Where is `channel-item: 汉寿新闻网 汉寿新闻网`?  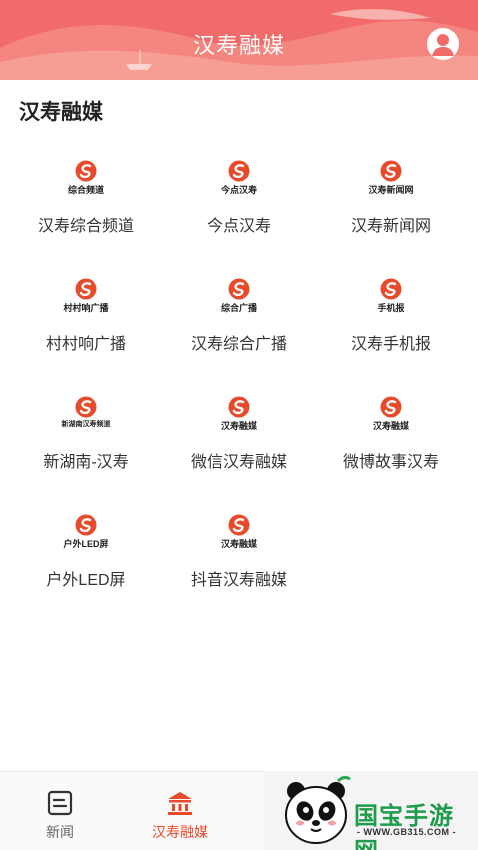
channel-item: 汉寿新闻网 汉寿新闻网 is located at coordinates (391, 209).